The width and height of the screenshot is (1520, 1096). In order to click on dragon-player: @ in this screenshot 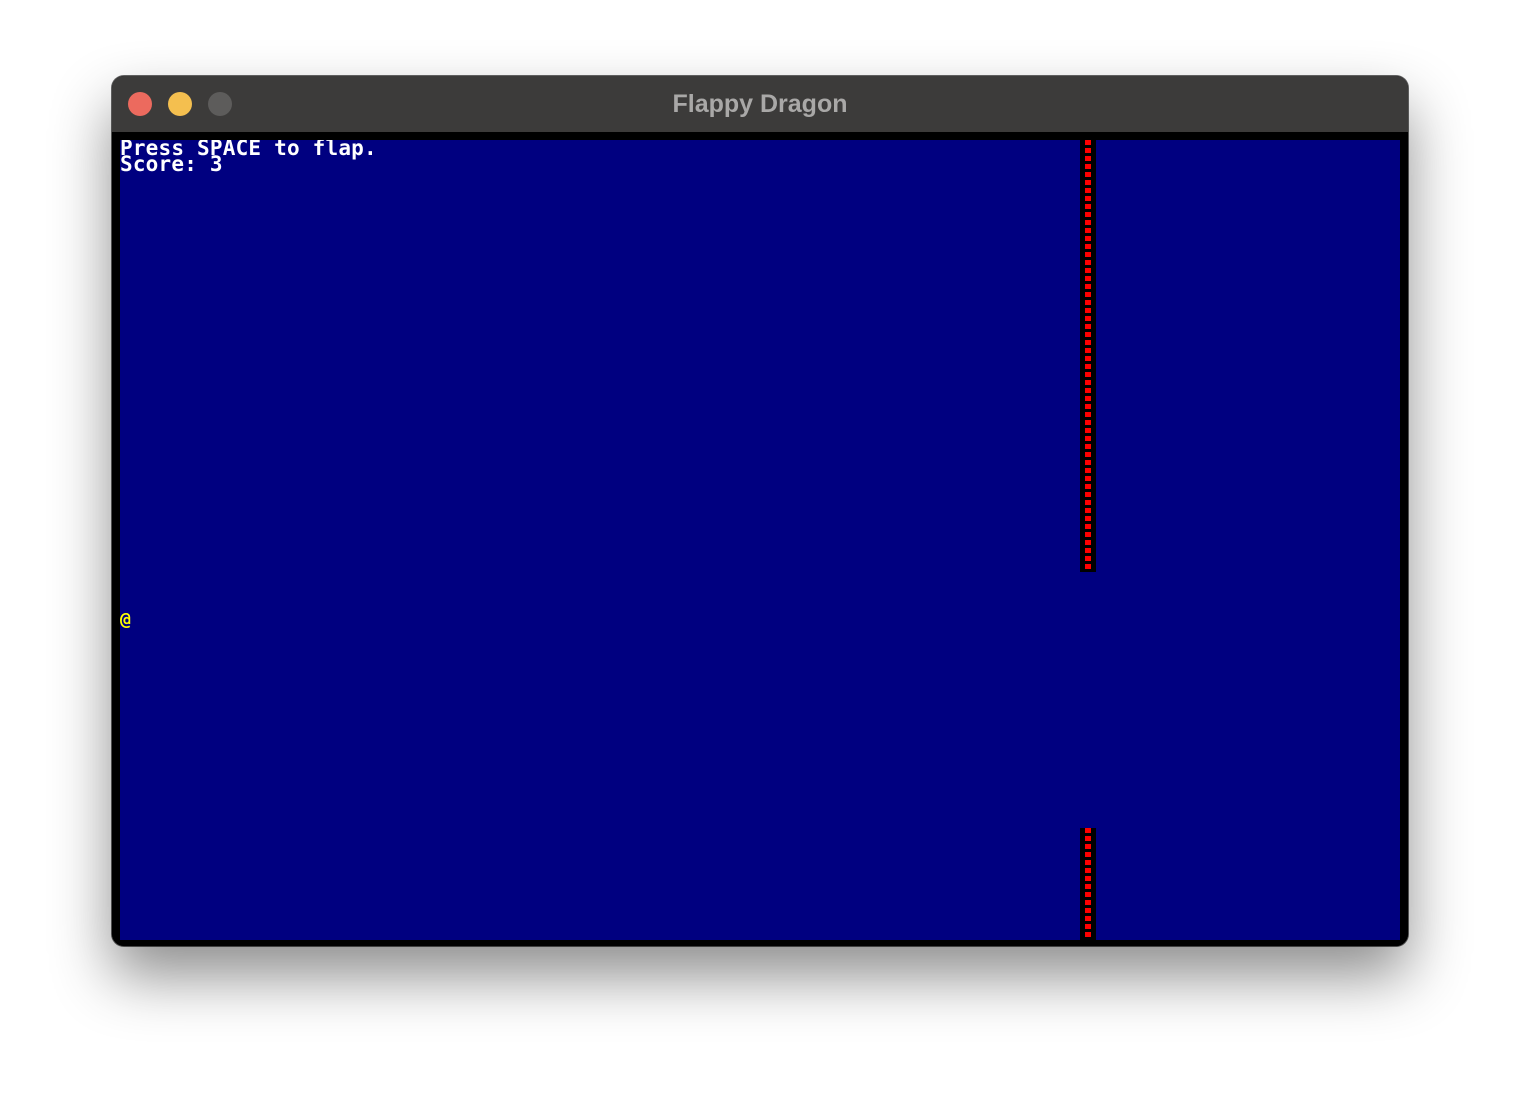, I will do `click(125, 619)`.